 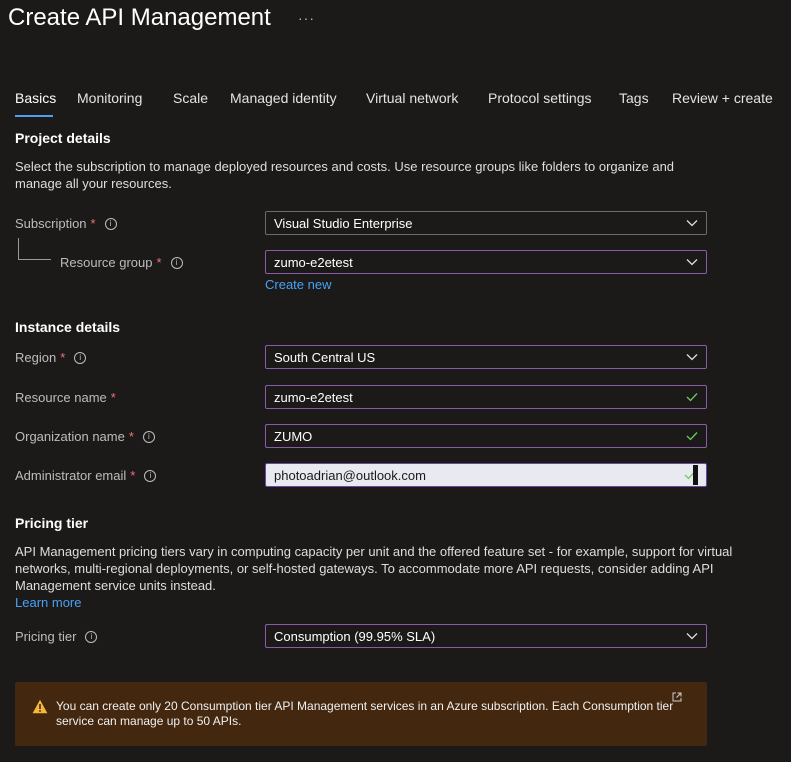 I want to click on page-title: Create API Management, so click(x=139, y=17).